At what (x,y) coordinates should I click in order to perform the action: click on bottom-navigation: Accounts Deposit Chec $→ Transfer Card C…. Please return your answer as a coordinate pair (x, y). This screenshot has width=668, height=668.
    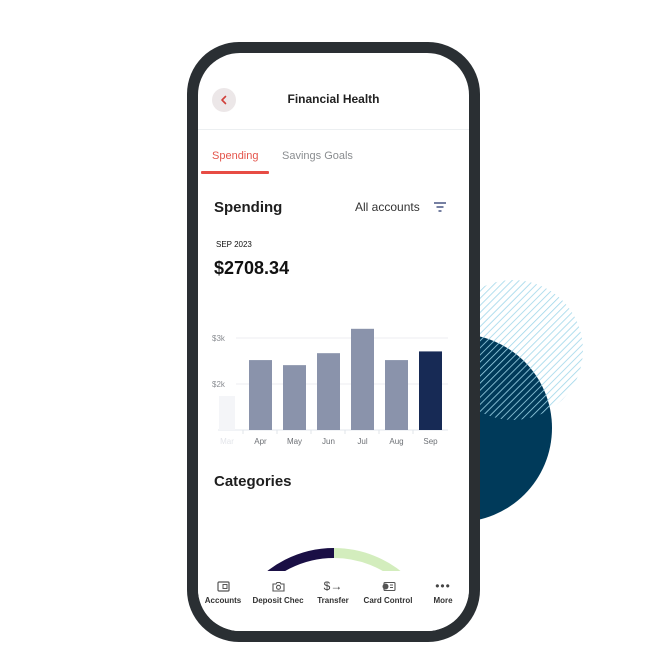
    Looking at the image, I should click on (333, 601).